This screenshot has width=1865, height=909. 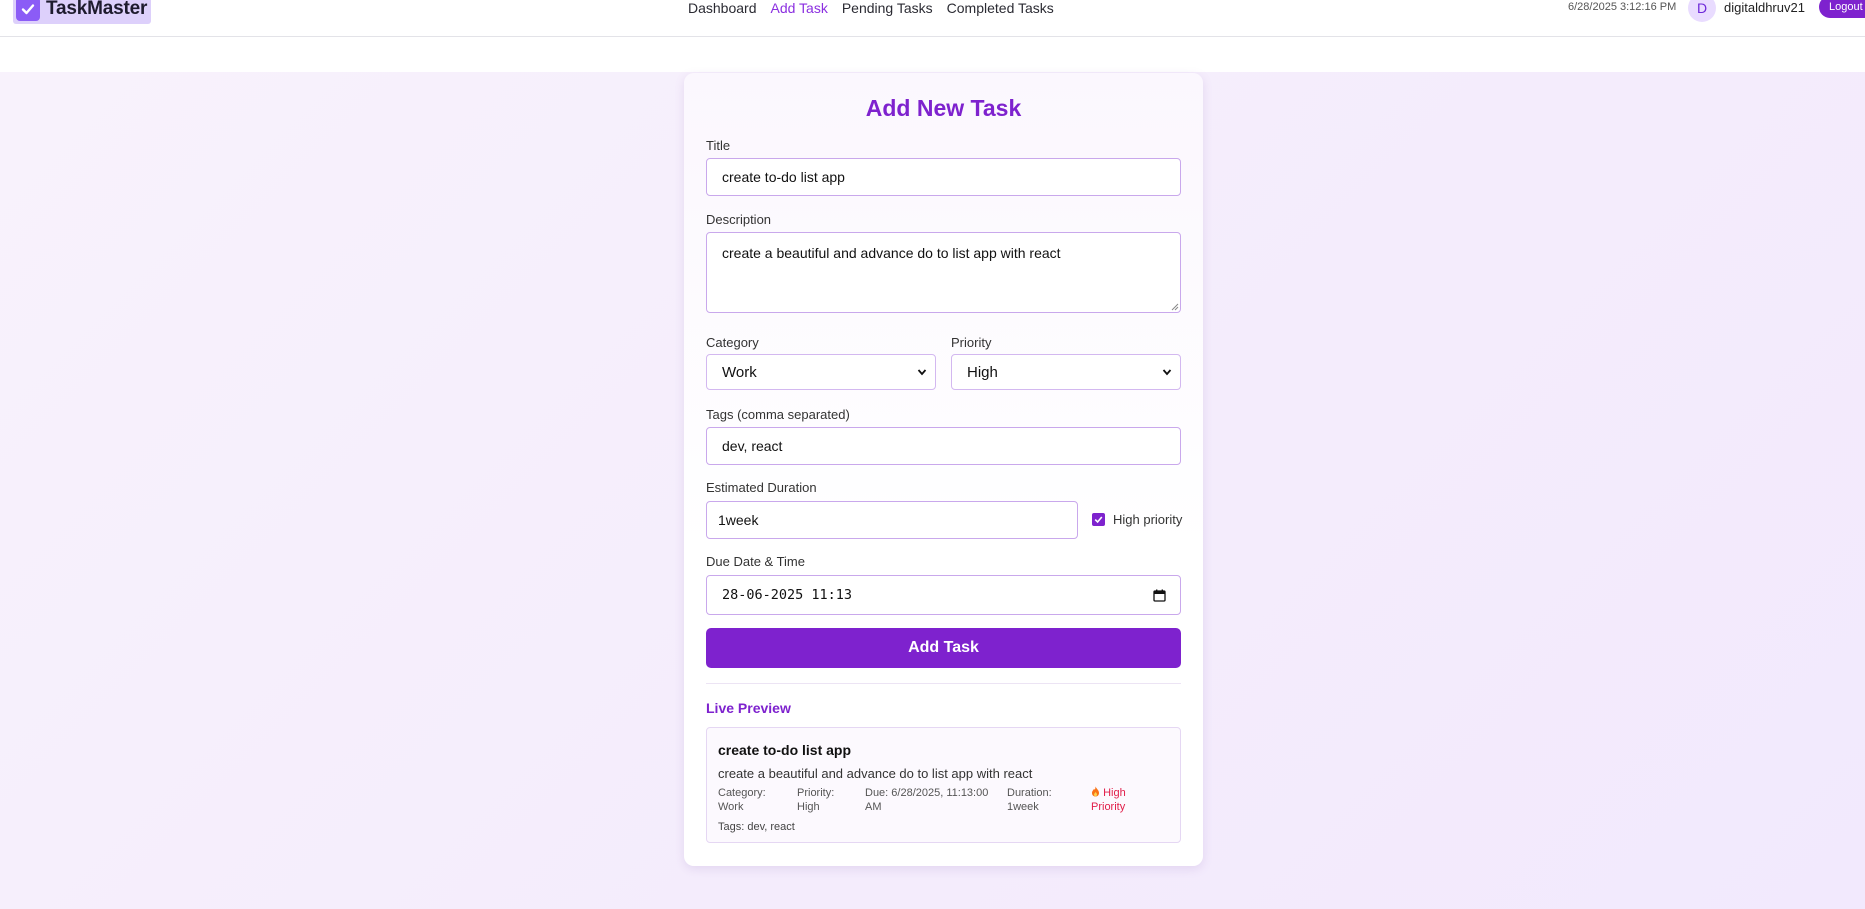 I want to click on title-input-value: create to-do list app, so click(x=783, y=177).